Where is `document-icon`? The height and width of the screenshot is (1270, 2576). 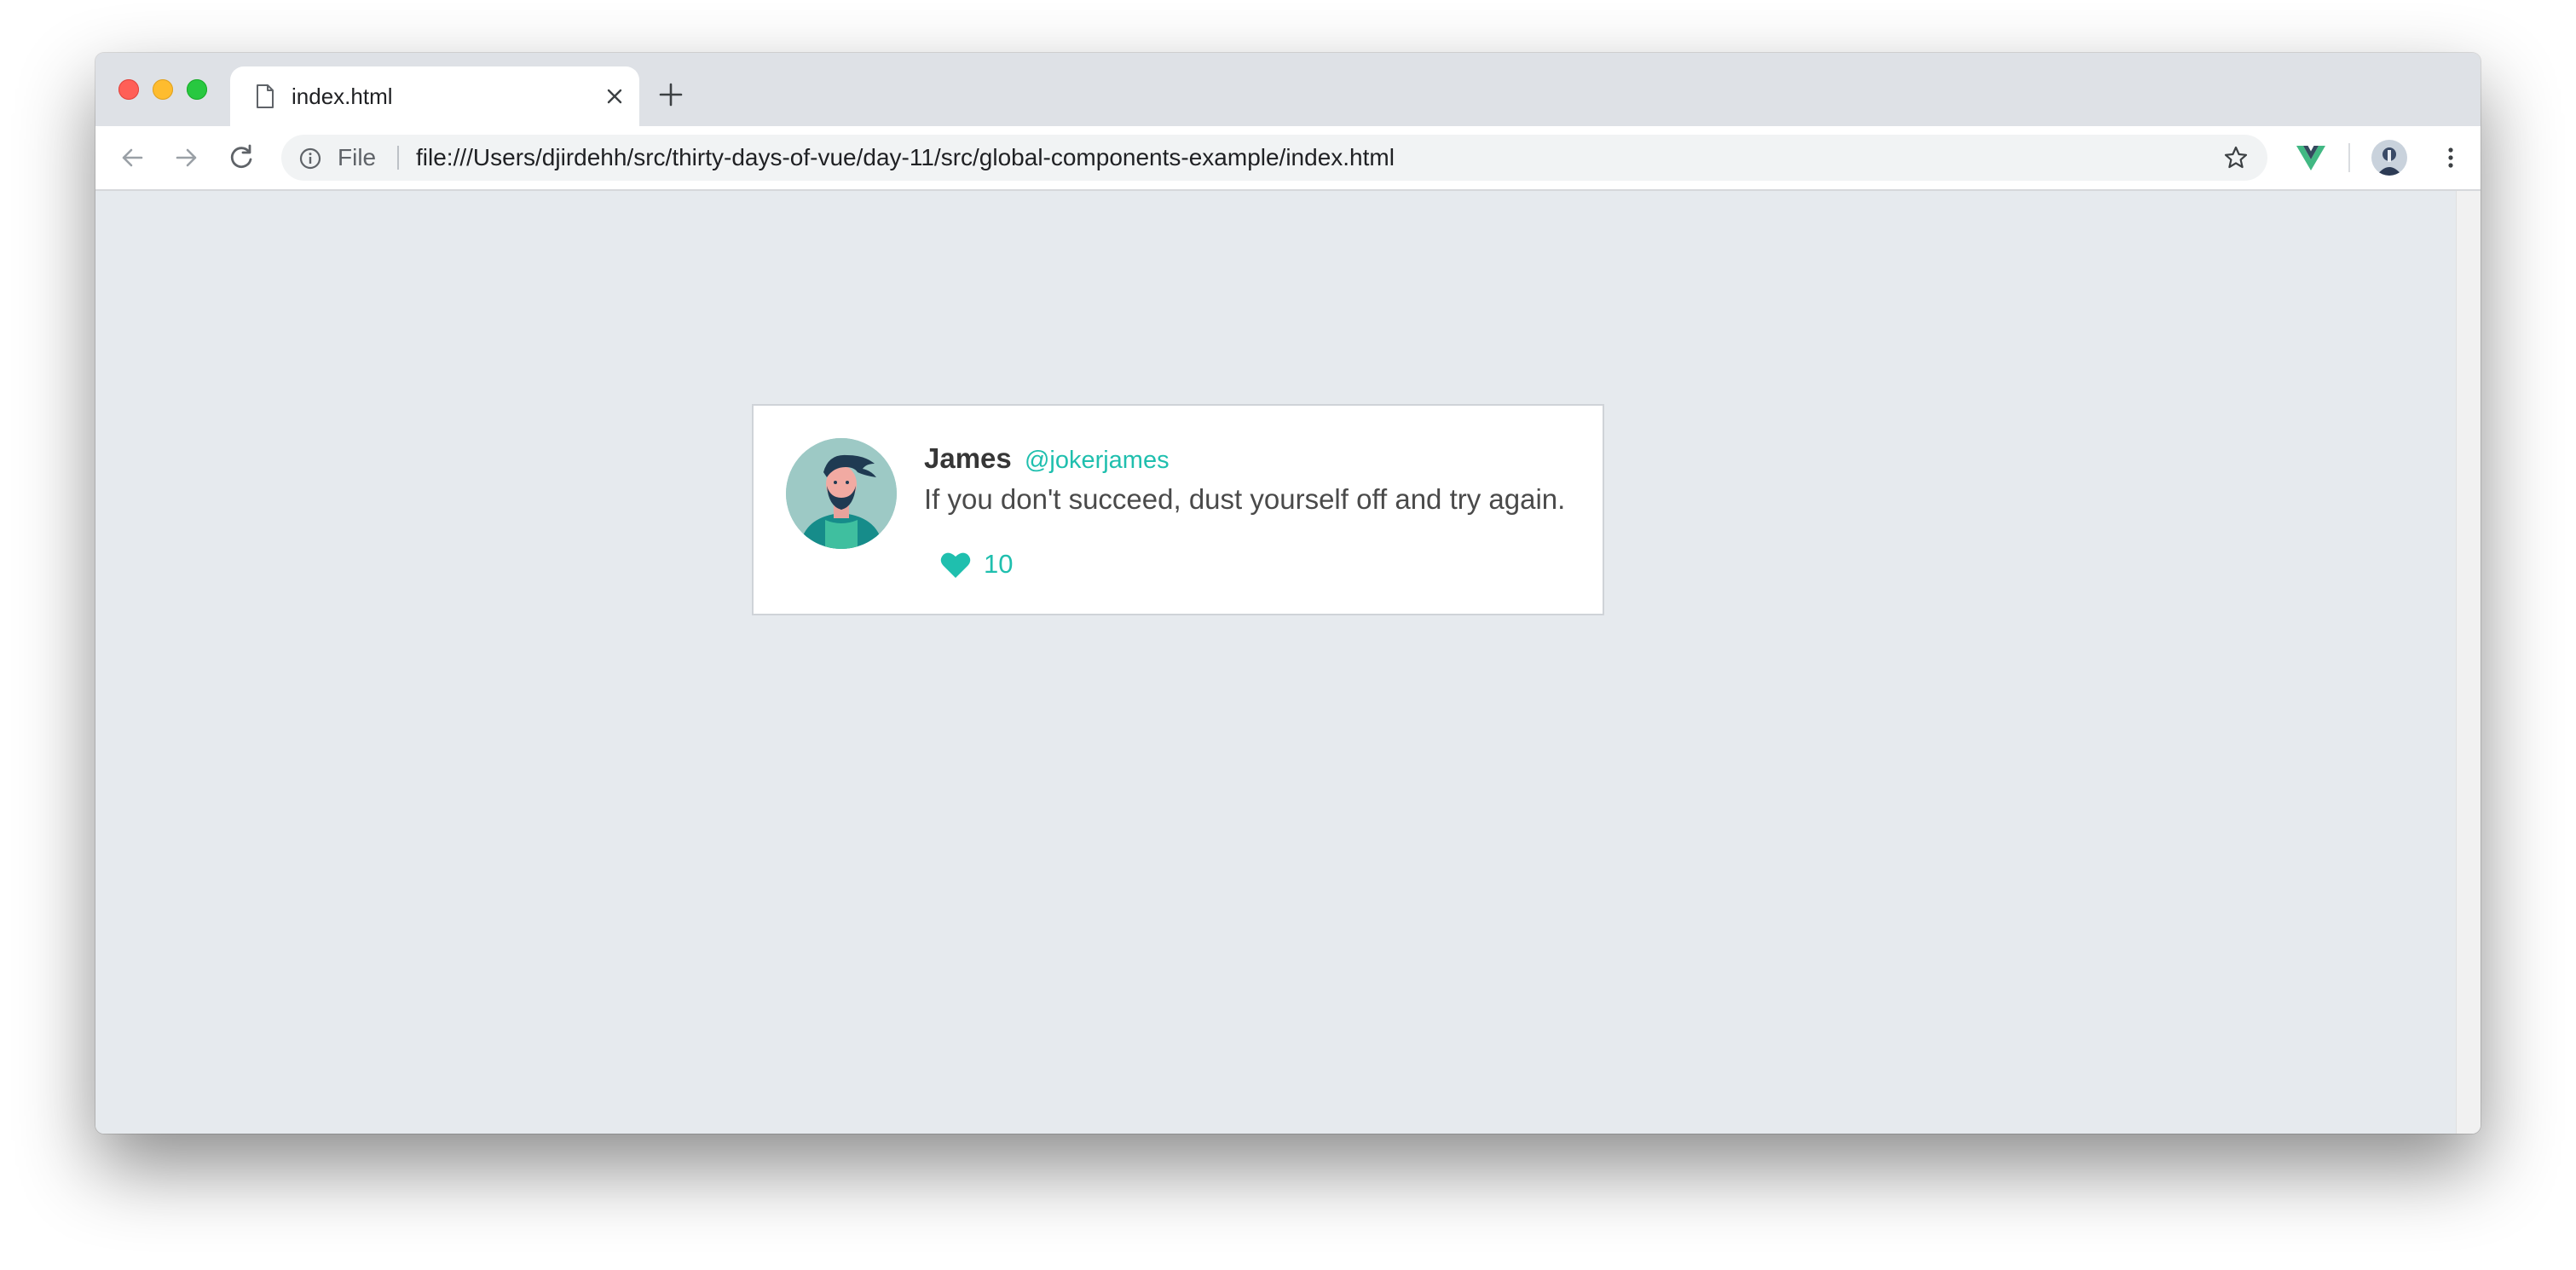
document-icon is located at coordinates (265, 96).